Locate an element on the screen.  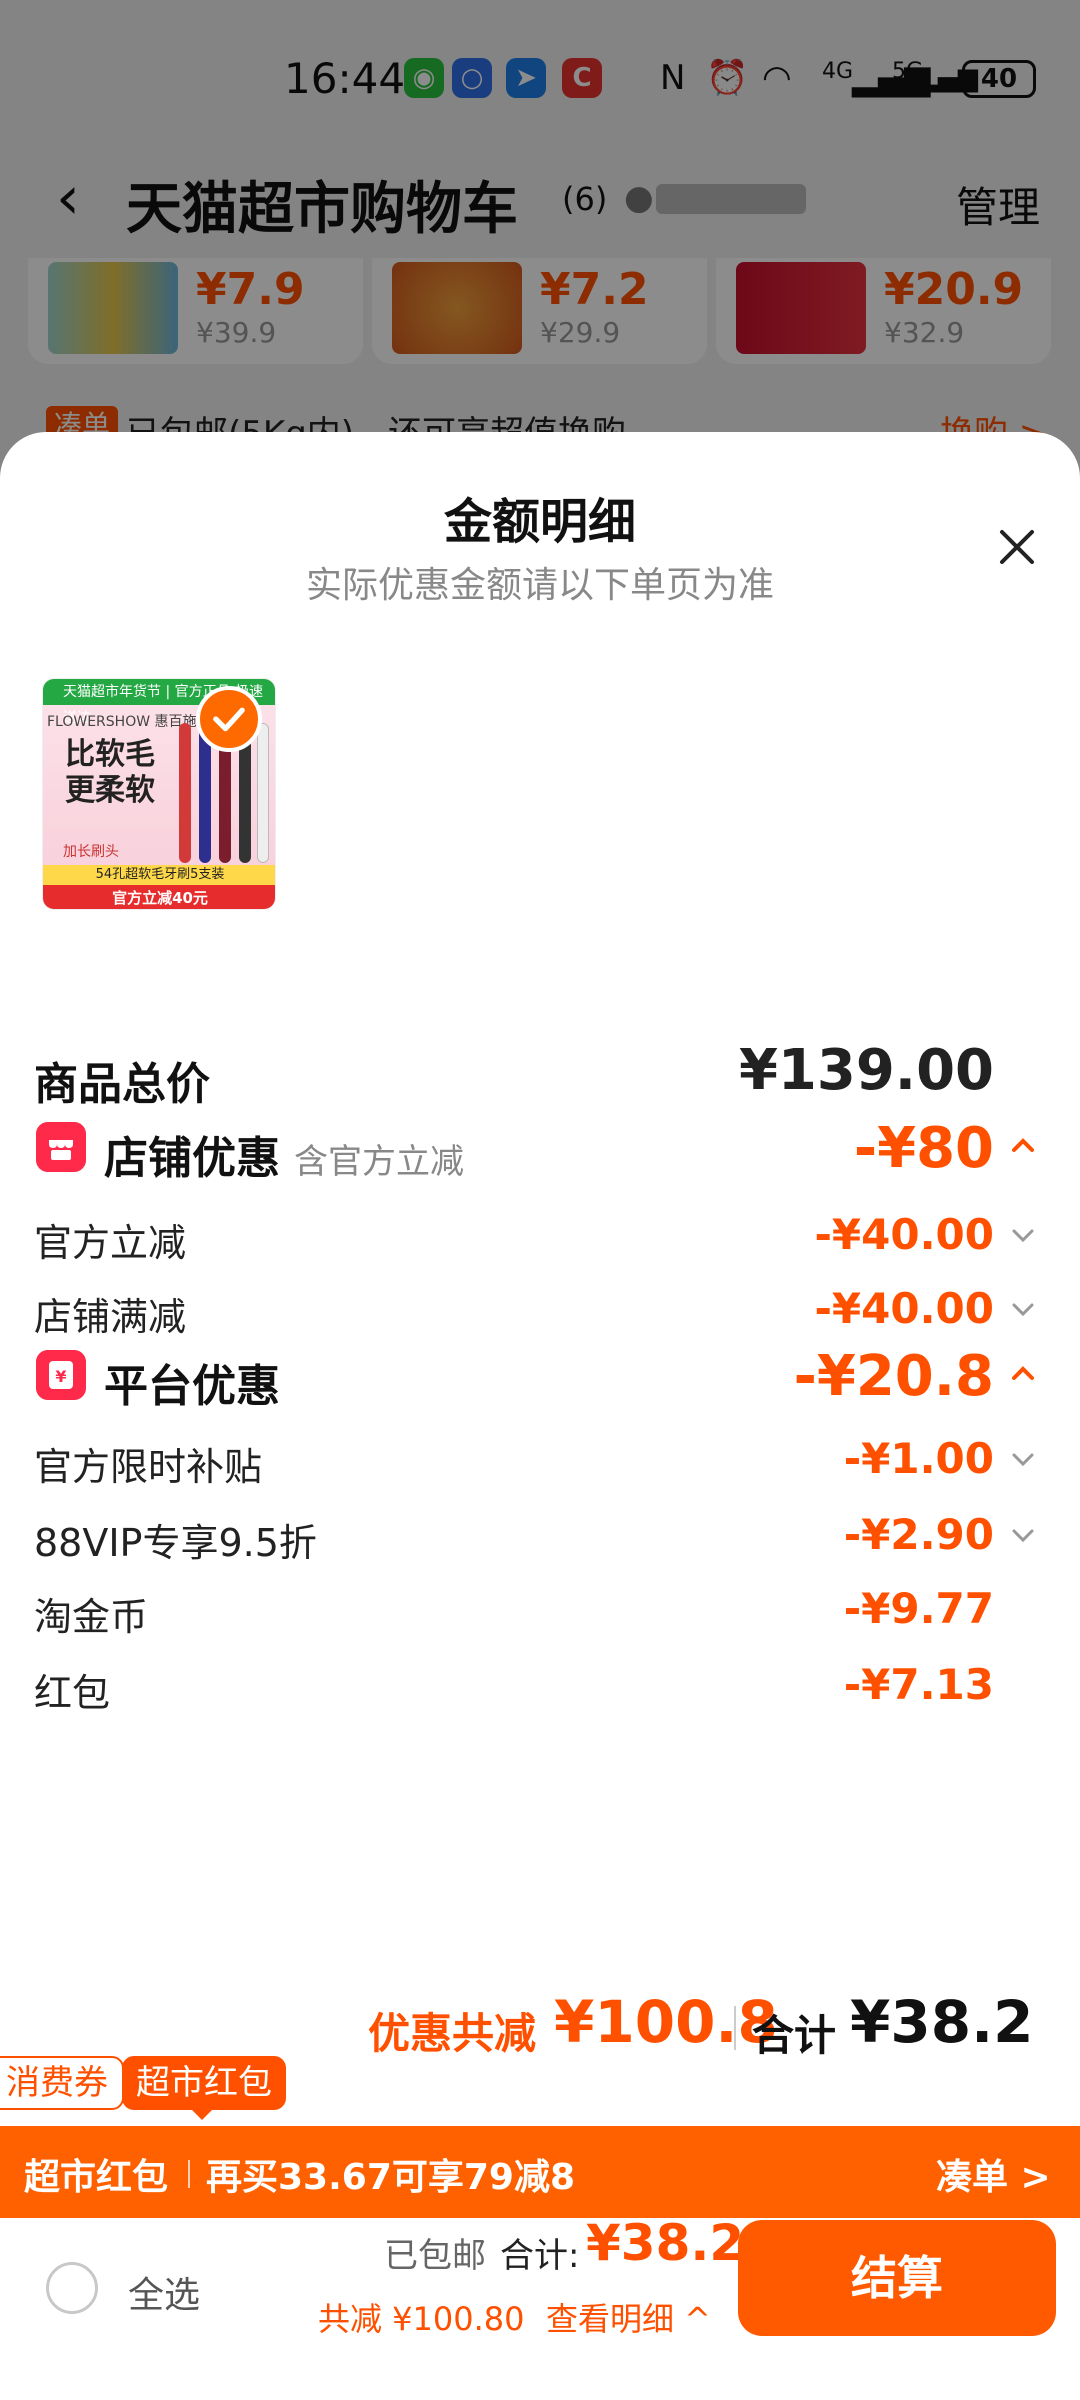
discount-item-row: 红包 -¥7.13 is located at coordinates (540, 1688).